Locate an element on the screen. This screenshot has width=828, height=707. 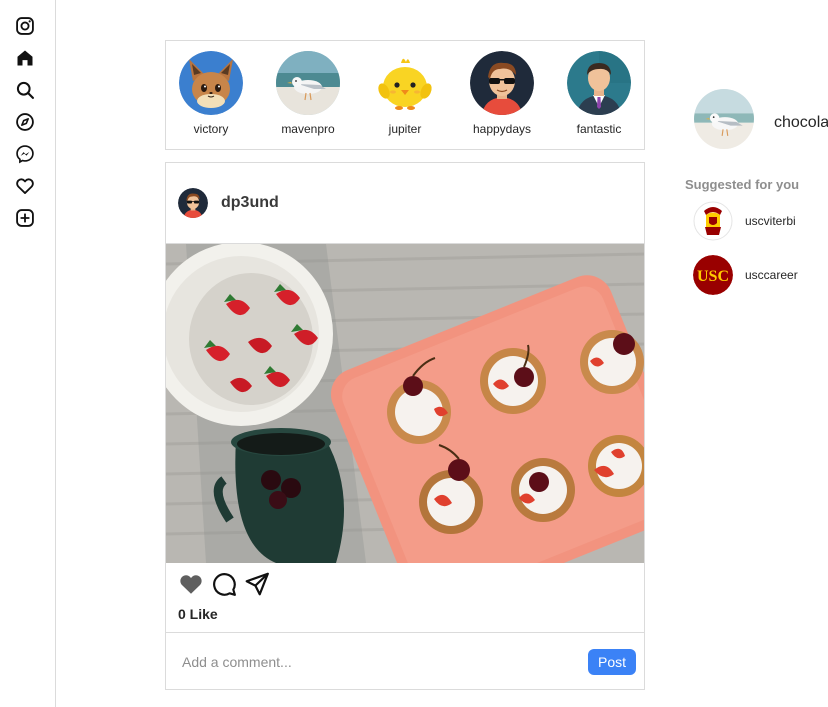
post-author-username: dp3und is located at coordinates (250, 203).